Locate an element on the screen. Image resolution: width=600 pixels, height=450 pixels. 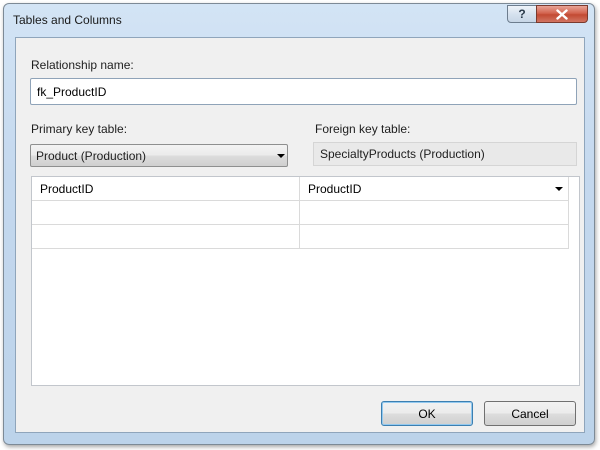
primary-key-table-value: Product (Production) is located at coordinates (91, 155).